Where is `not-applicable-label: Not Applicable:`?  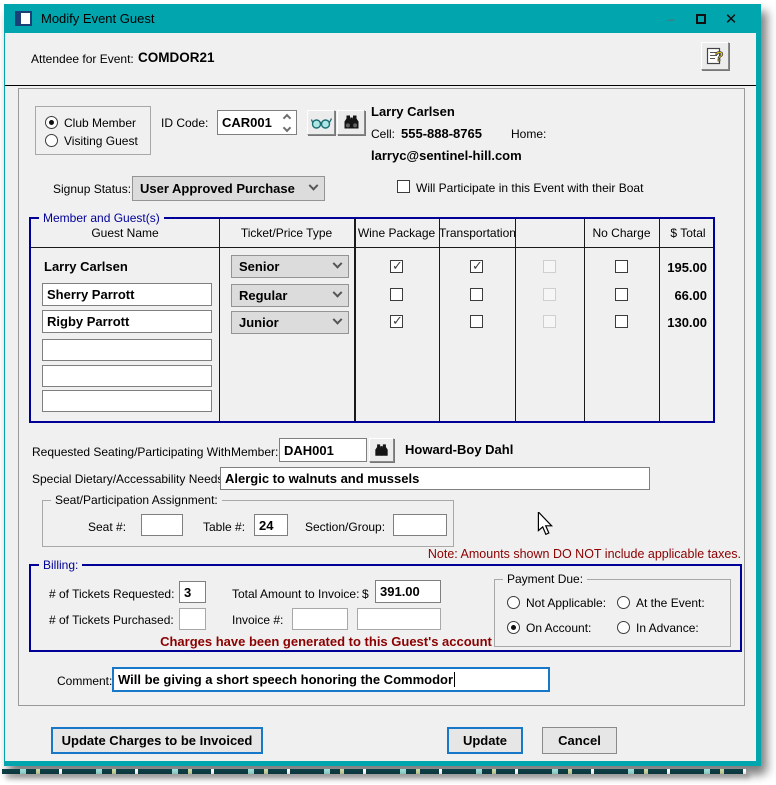
not-applicable-label: Not Applicable: is located at coordinates (566, 603).